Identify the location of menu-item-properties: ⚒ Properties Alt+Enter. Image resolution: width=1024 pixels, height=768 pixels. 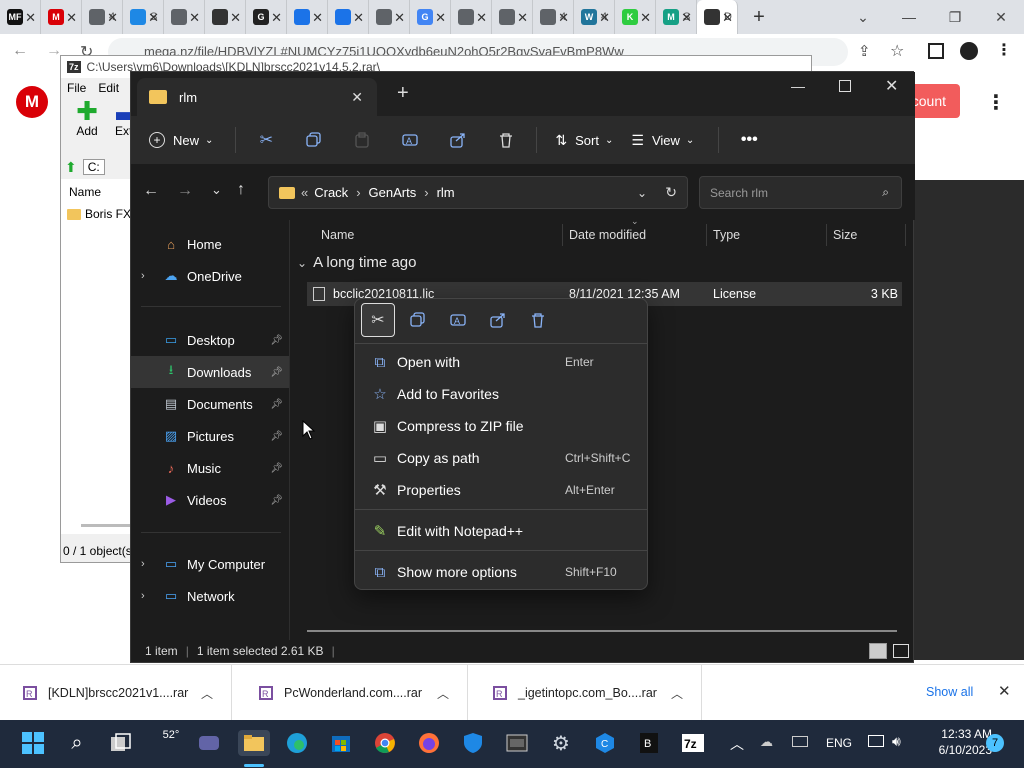
(501, 490).